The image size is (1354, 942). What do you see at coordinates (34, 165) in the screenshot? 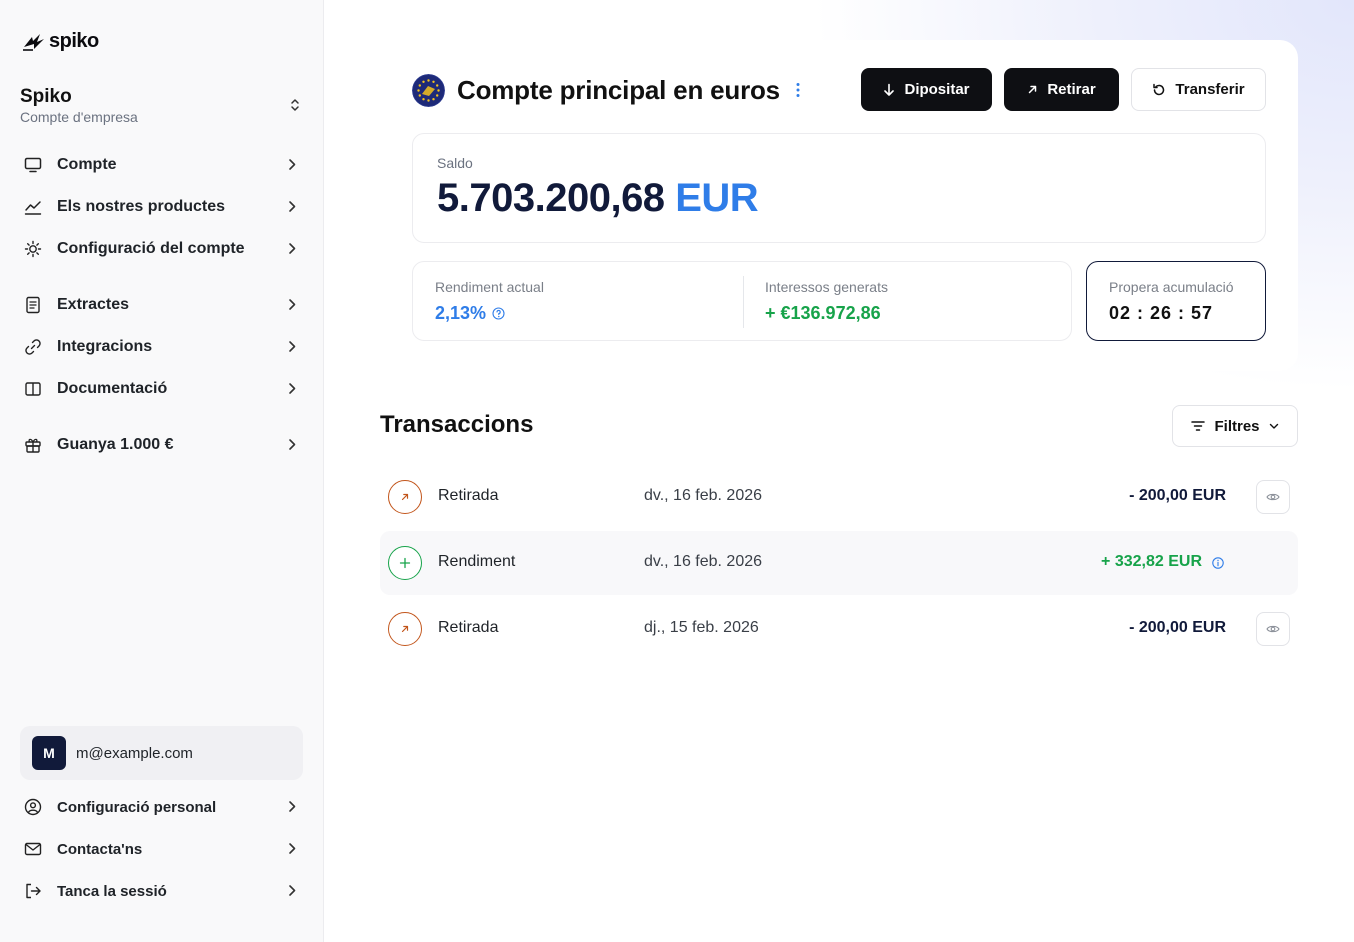
I see `monitor-icon` at bounding box center [34, 165].